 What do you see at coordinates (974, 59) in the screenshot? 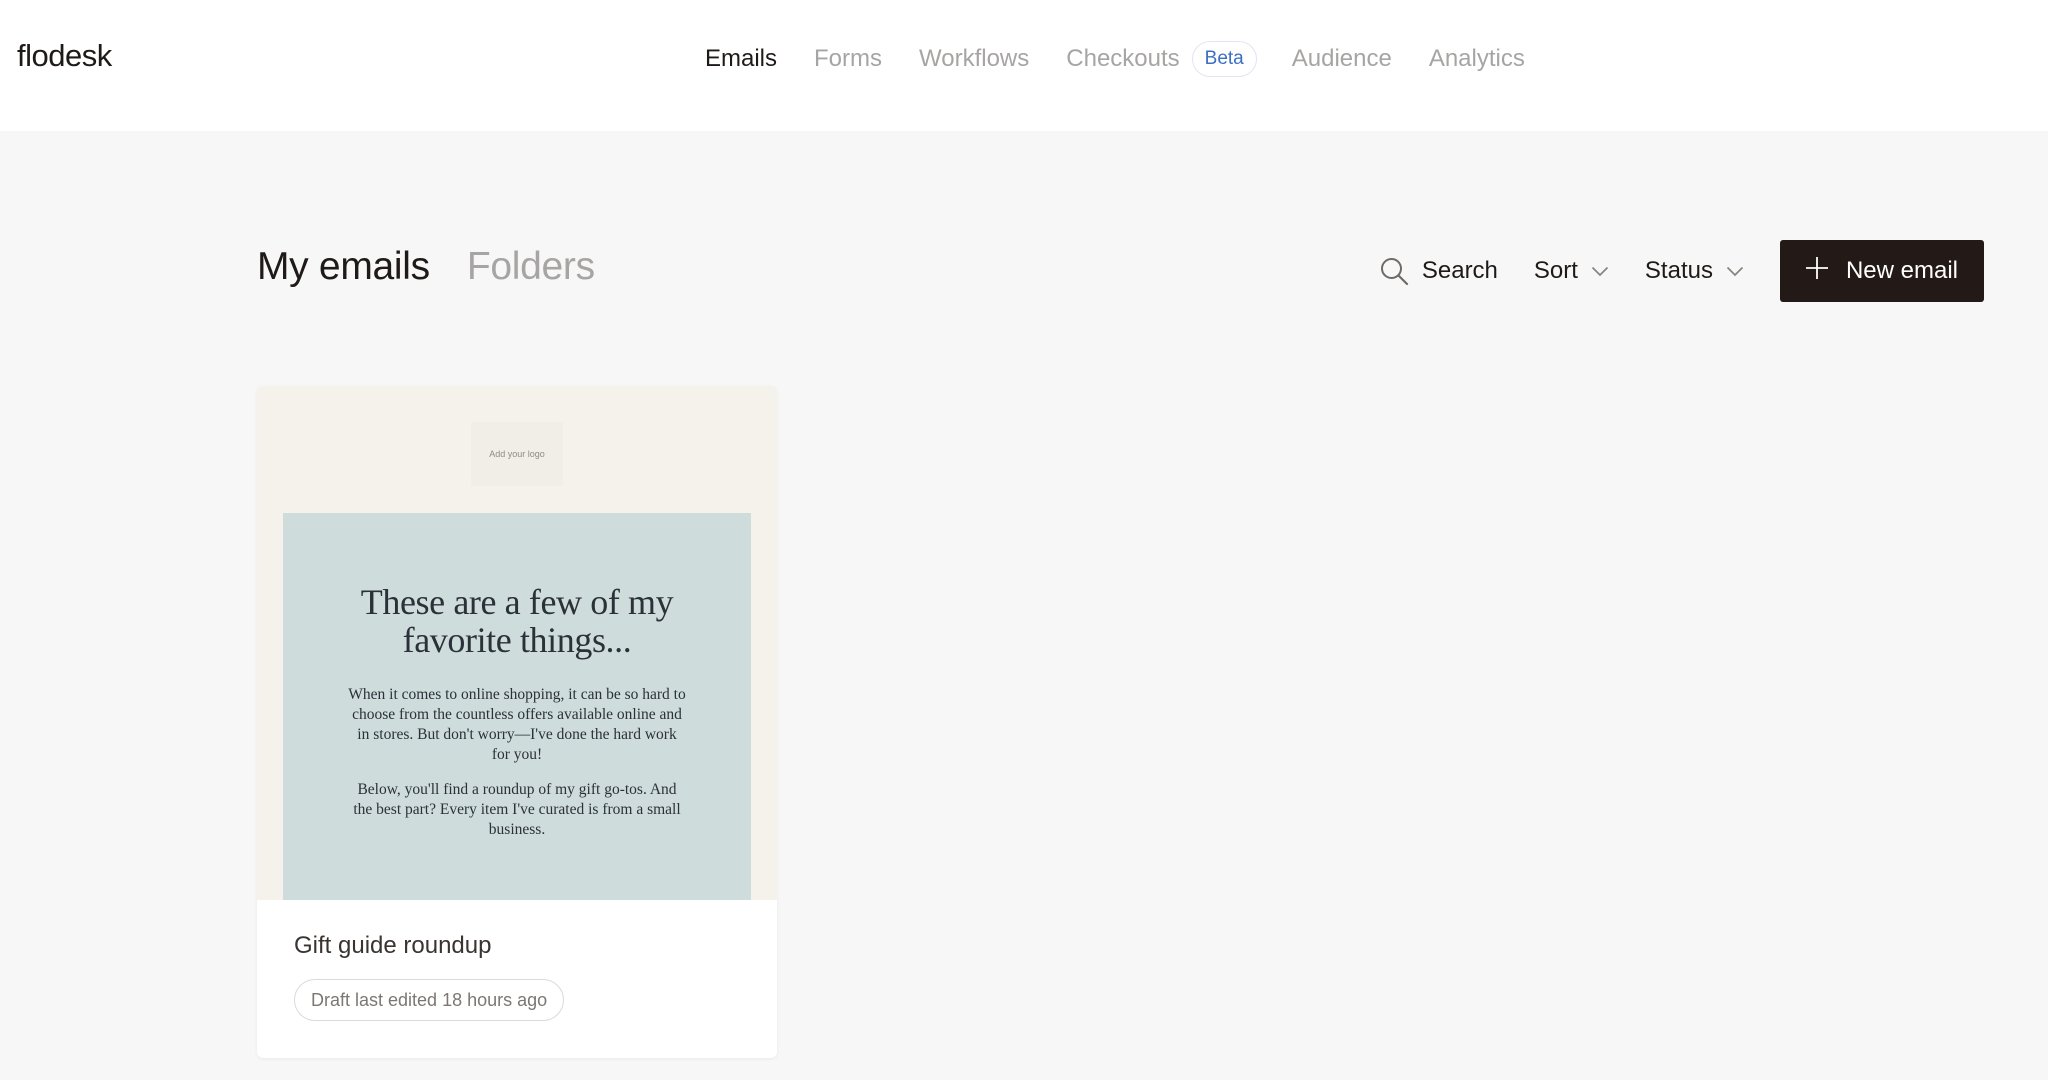
I see `nav-item-workflows: Workflows` at bounding box center [974, 59].